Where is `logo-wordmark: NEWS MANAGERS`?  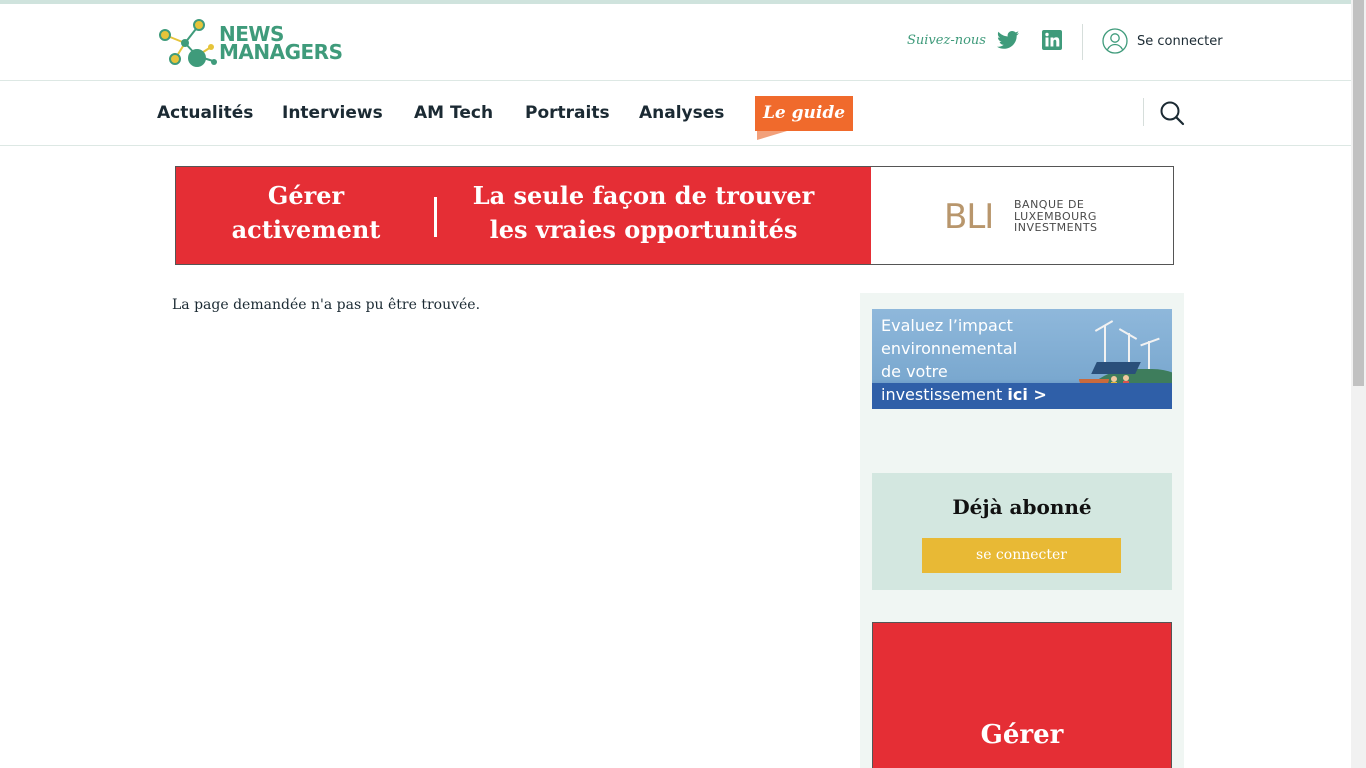 logo-wordmark: NEWS MANAGERS is located at coordinates (281, 44).